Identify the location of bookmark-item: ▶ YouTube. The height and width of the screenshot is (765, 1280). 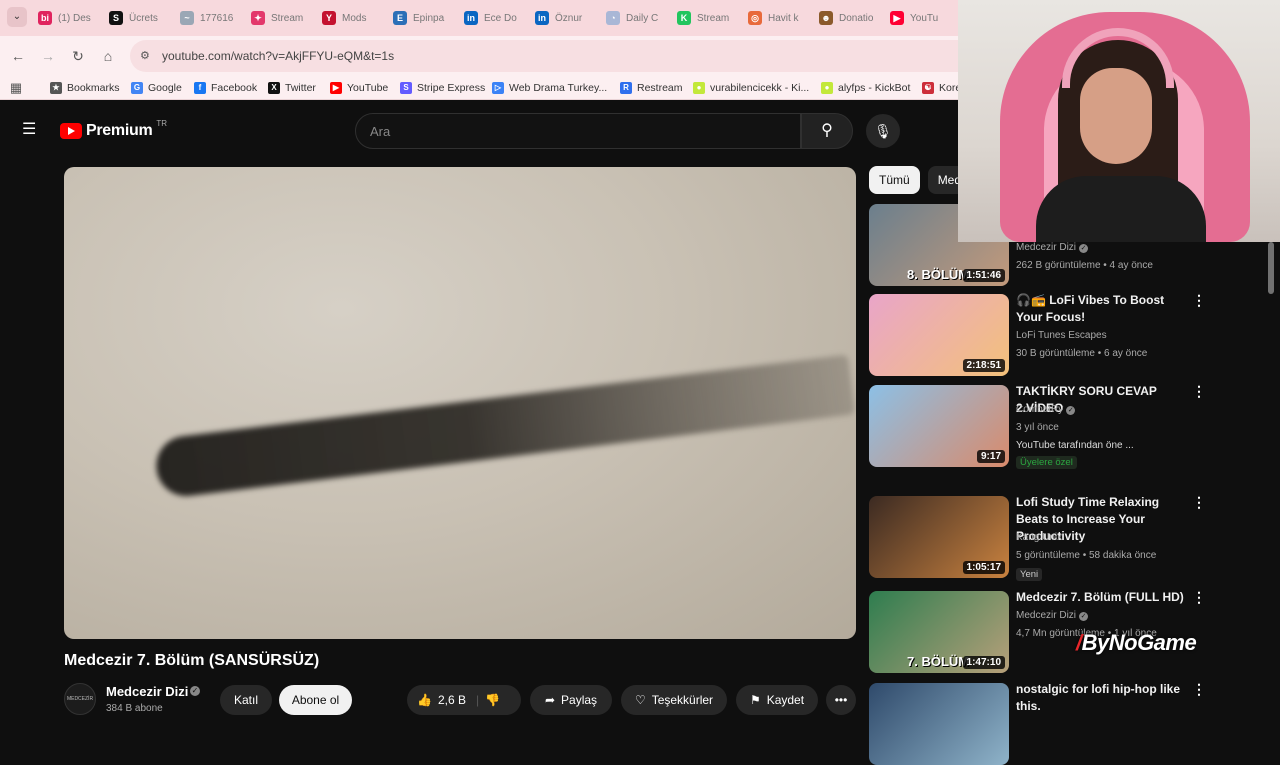
(359, 88).